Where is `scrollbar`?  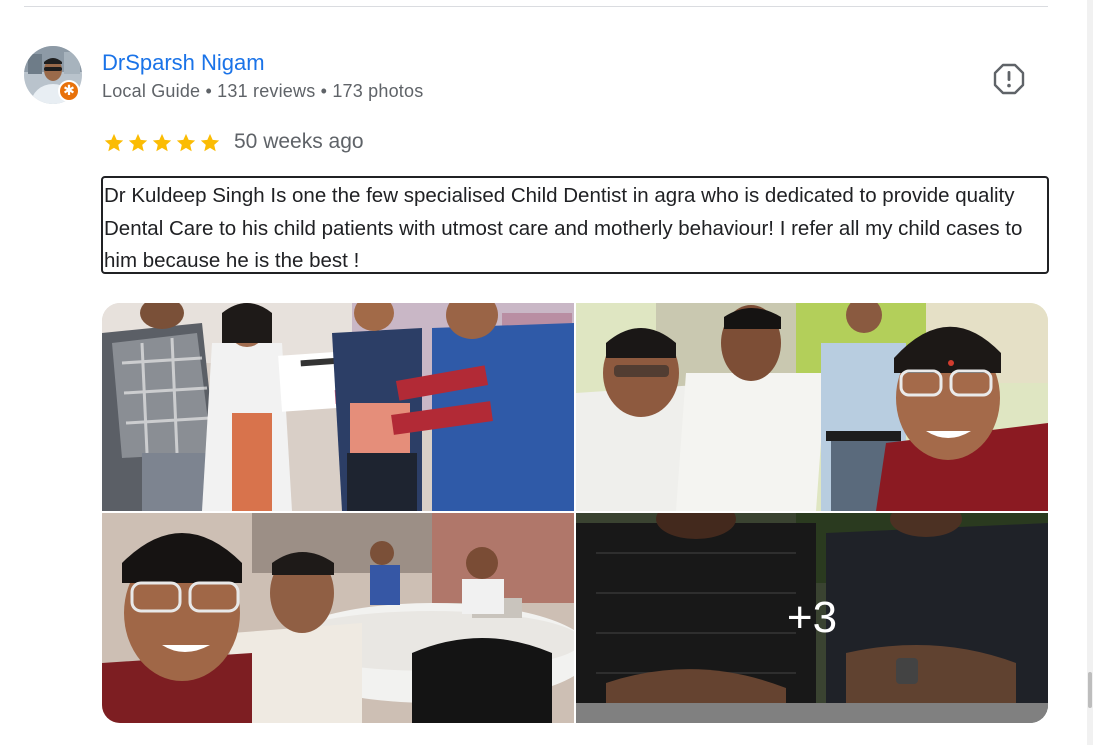
scrollbar is located at coordinates (1090, 372).